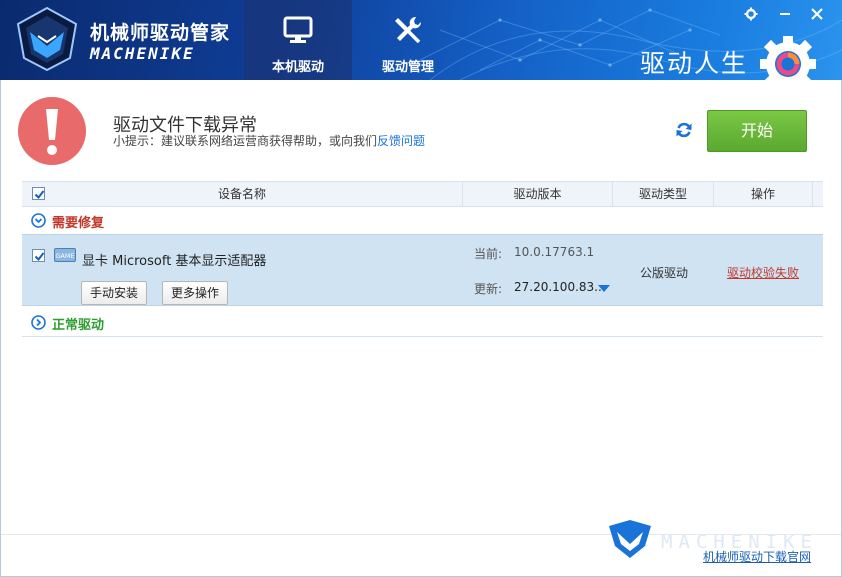 The height and width of the screenshot is (577, 842). What do you see at coordinates (757, 556) in the screenshot?
I see `official-site-link: 机械师驱动下载官网` at bounding box center [757, 556].